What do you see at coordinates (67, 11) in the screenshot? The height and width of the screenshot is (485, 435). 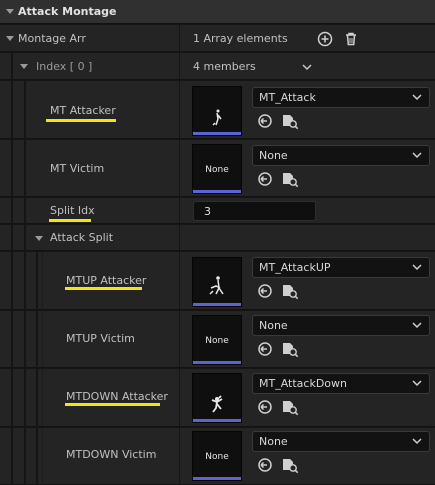 I see `section-title: Attack Montage` at bounding box center [67, 11].